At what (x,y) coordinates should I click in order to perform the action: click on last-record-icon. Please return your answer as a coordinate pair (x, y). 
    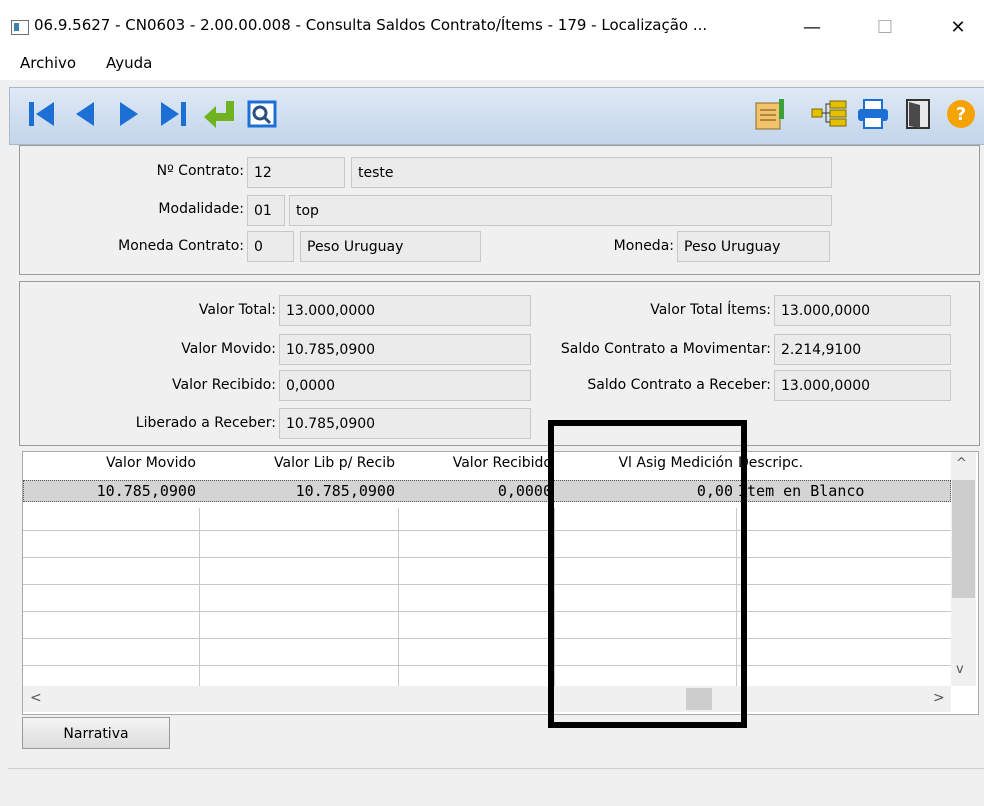
    Looking at the image, I should click on (174, 114).